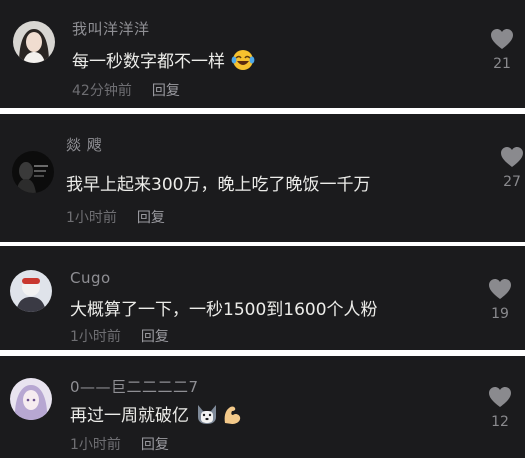 Image resolution: width=525 pixels, height=458 pixels. What do you see at coordinates (500, 300) in the screenshot?
I see `like-button: 19` at bounding box center [500, 300].